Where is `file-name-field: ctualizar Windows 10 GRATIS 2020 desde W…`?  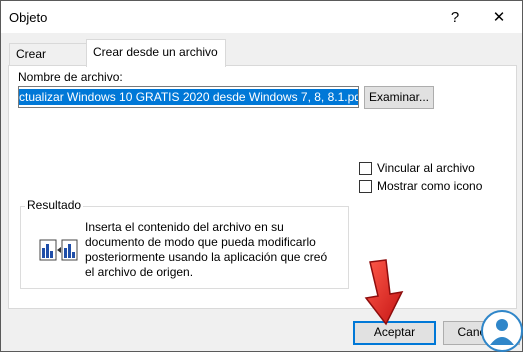 file-name-field: ctualizar Windows 10 GRATIS 2020 desde W… is located at coordinates (188, 97).